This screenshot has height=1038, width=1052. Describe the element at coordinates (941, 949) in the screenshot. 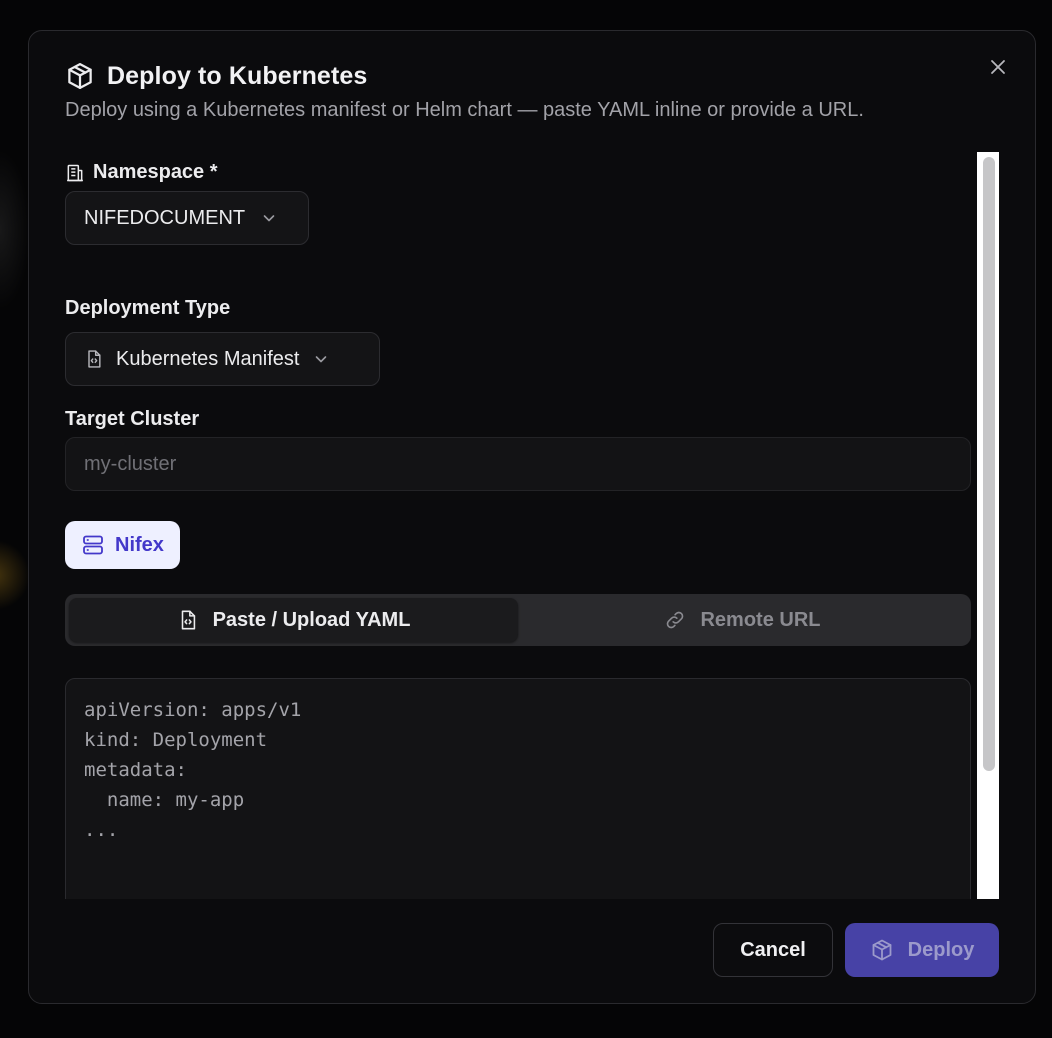

I see `deploy-button-label: Deploy` at that location.